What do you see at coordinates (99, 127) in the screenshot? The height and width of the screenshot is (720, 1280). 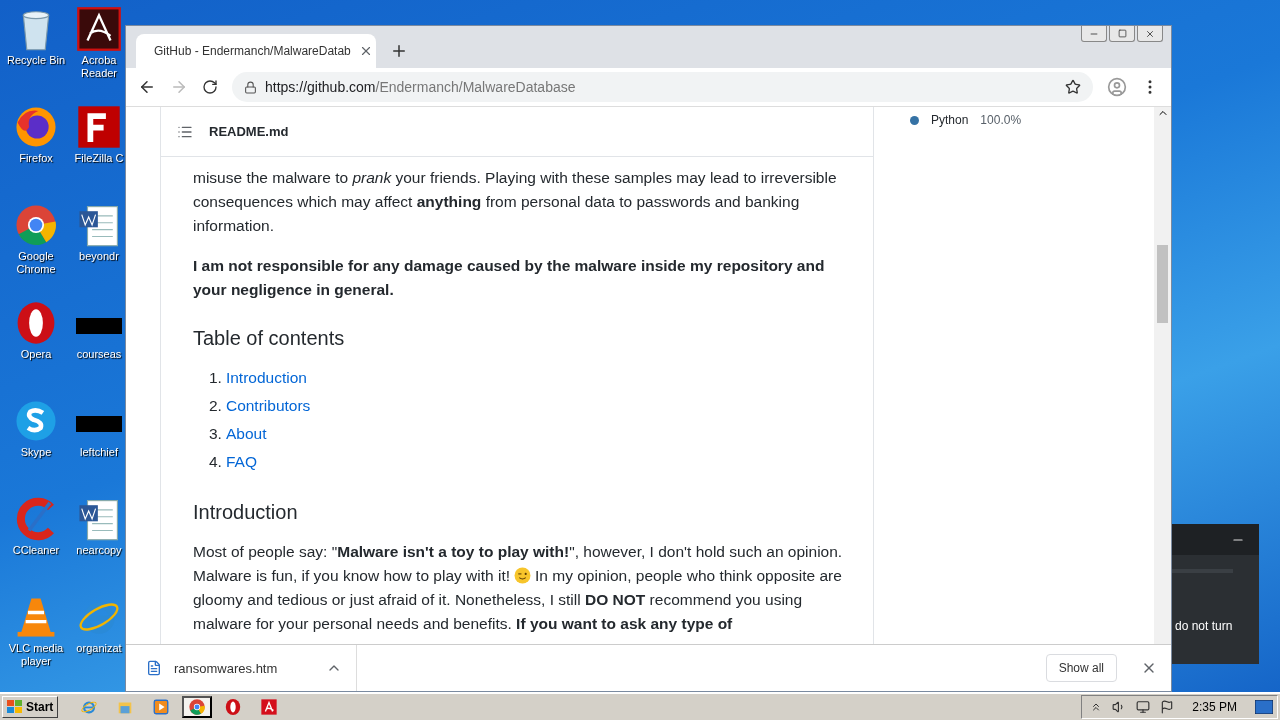 I see `filezilla-icon` at bounding box center [99, 127].